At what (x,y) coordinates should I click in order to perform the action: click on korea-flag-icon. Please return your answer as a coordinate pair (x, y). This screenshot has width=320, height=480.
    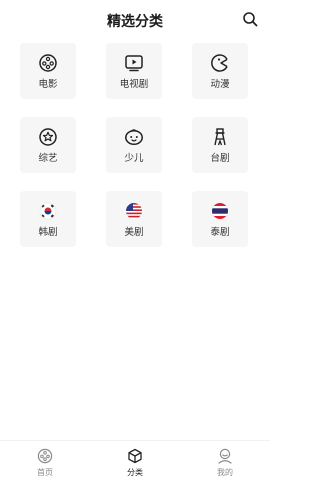
    Looking at the image, I should click on (48, 210).